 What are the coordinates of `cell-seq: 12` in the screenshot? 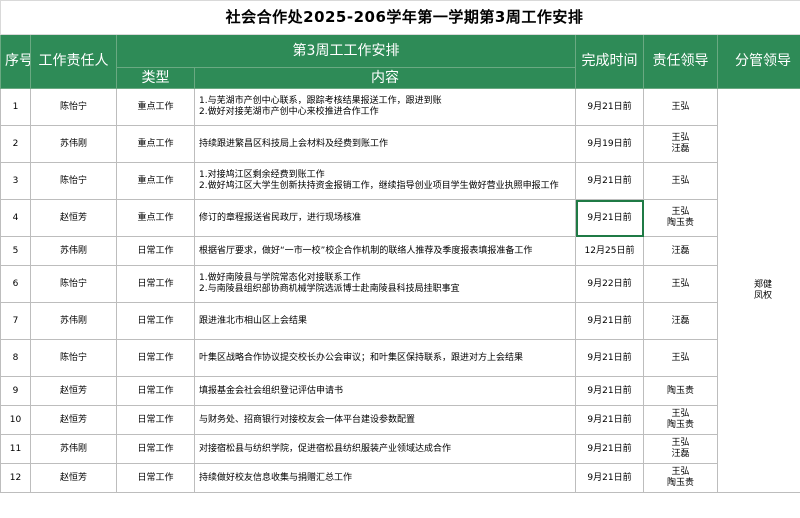 It's located at (15, 478).